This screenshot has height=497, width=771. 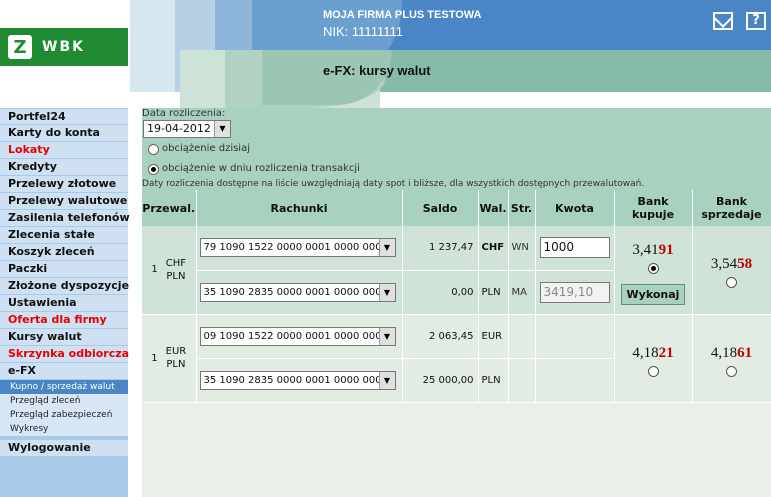 I want to click on mail-icon, so click(x=723, y=21).